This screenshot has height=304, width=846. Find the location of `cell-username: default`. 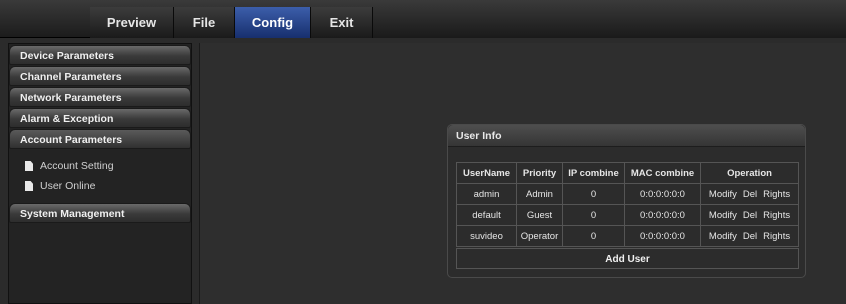

cell-username: default is located at coordinates (486, 215).